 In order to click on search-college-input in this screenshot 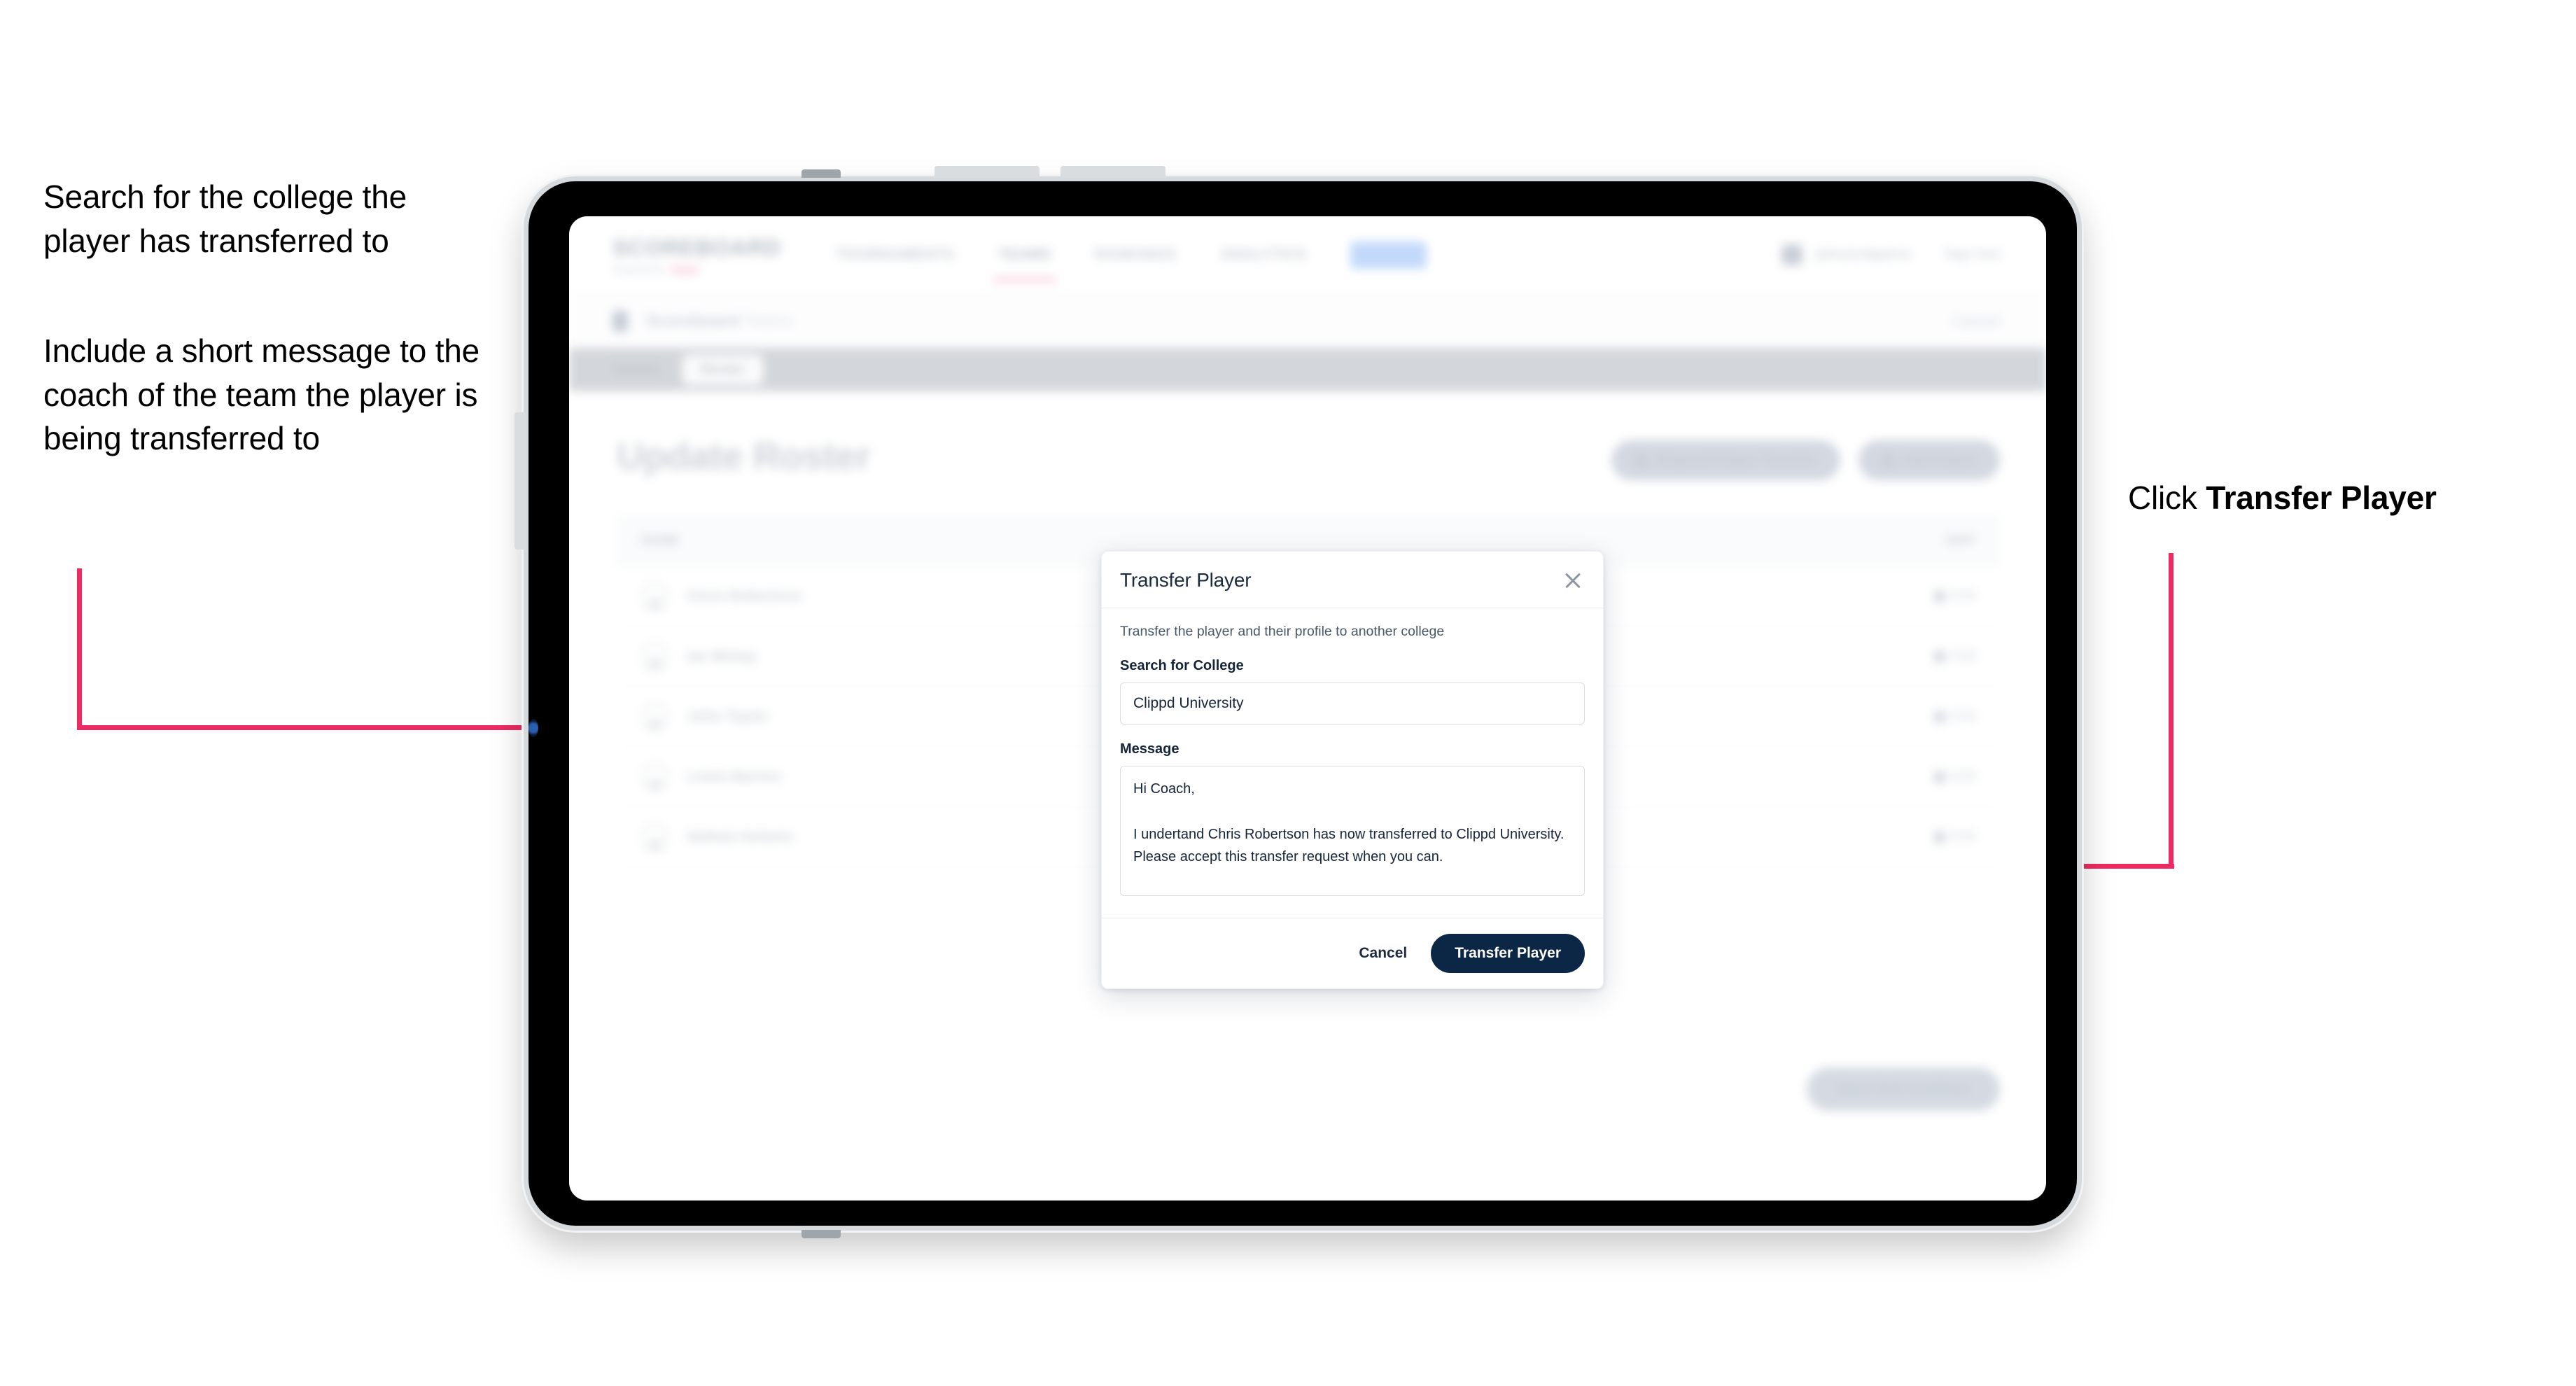, I will do `click(1352, 703)`.